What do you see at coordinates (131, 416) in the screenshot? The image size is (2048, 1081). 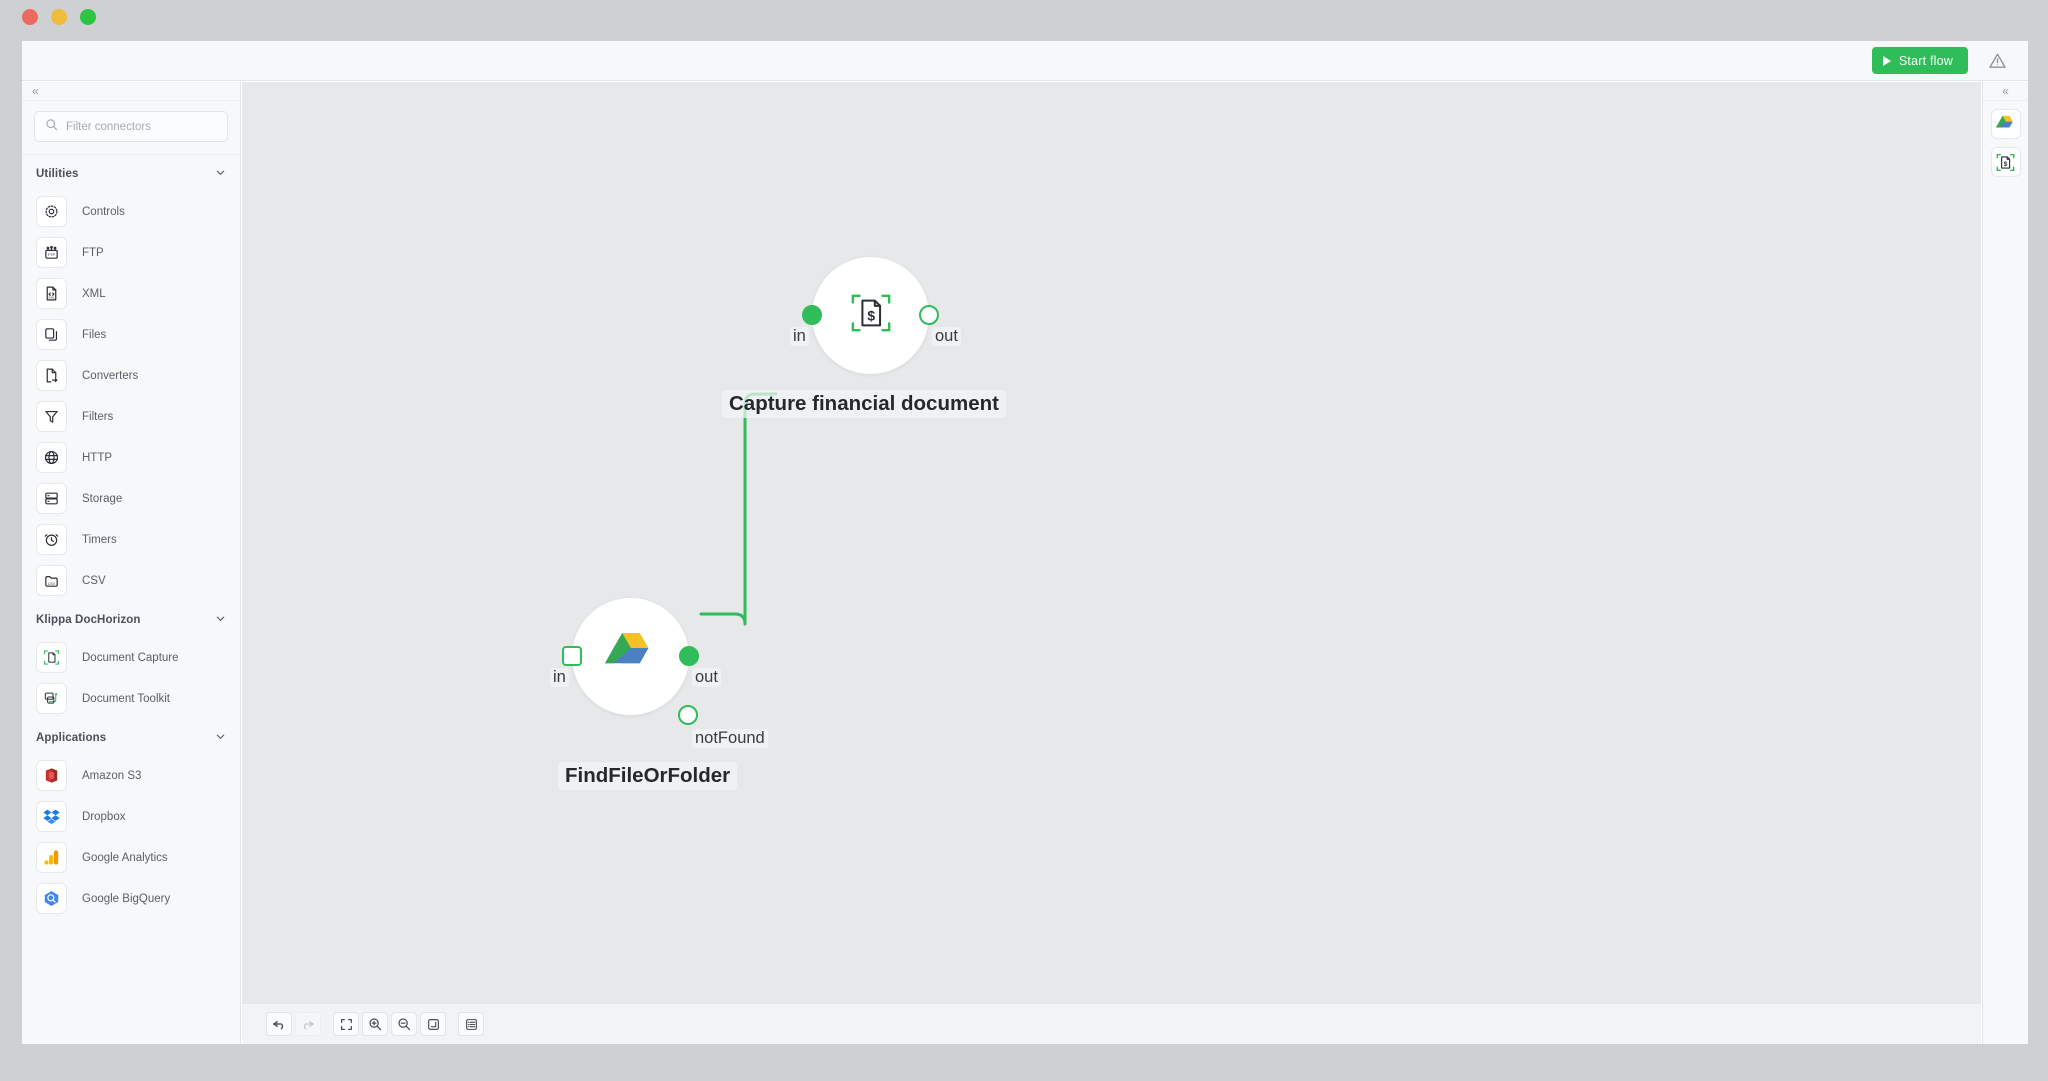 I see `connector-item-filters: Filters` at bounding box center [131, 416].